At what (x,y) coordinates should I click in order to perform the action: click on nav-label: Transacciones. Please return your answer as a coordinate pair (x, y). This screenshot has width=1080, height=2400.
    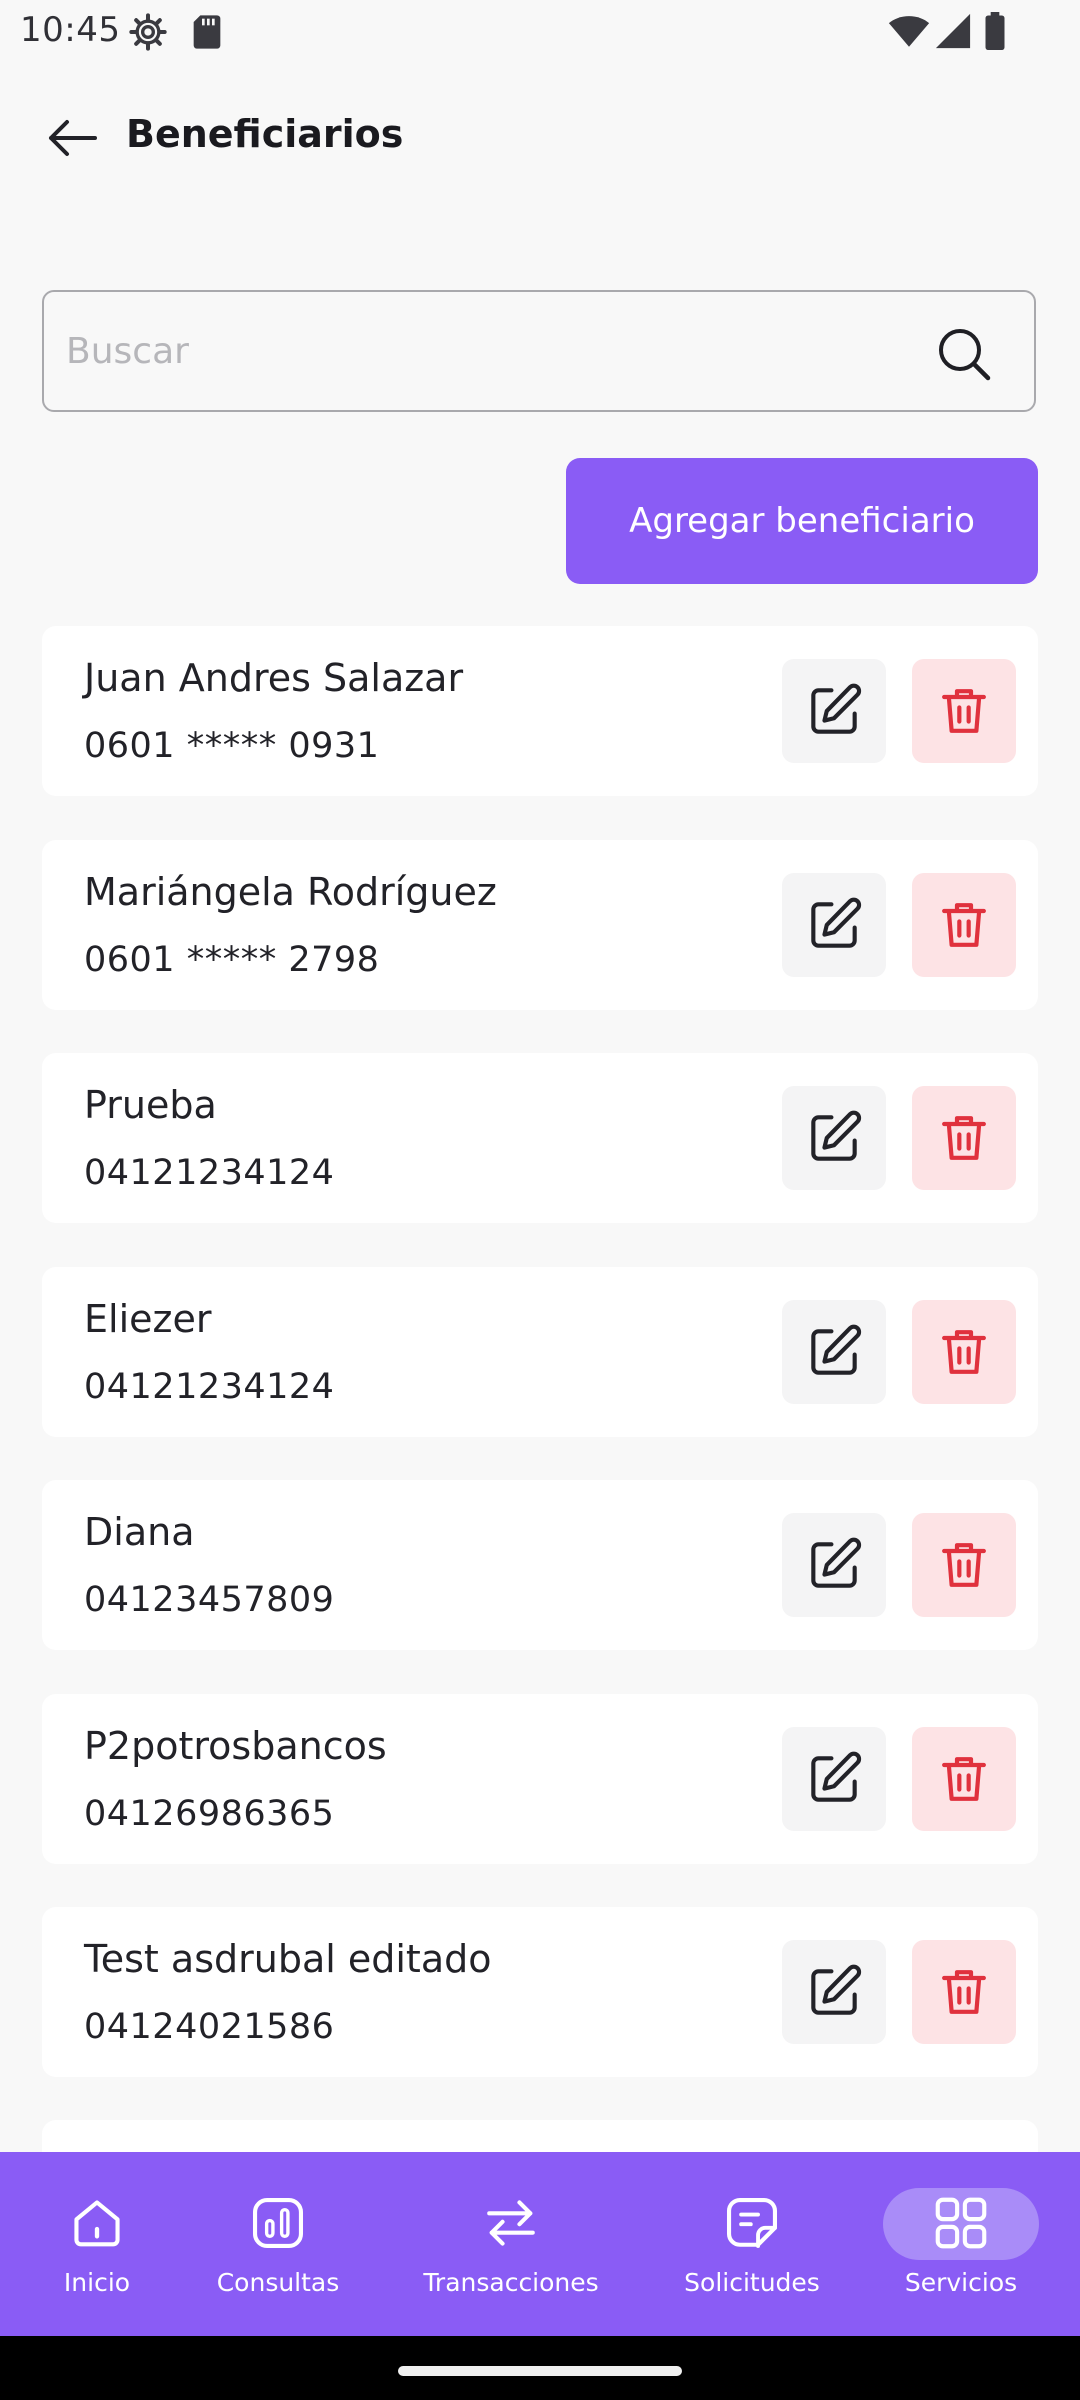
    Looking at the image, I should click on (511, 2282).